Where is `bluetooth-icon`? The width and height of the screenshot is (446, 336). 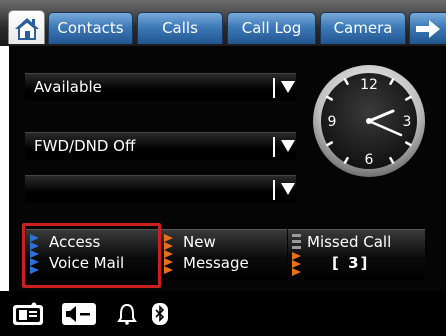
bluetooth-icon is located at coordinates (160, 313).